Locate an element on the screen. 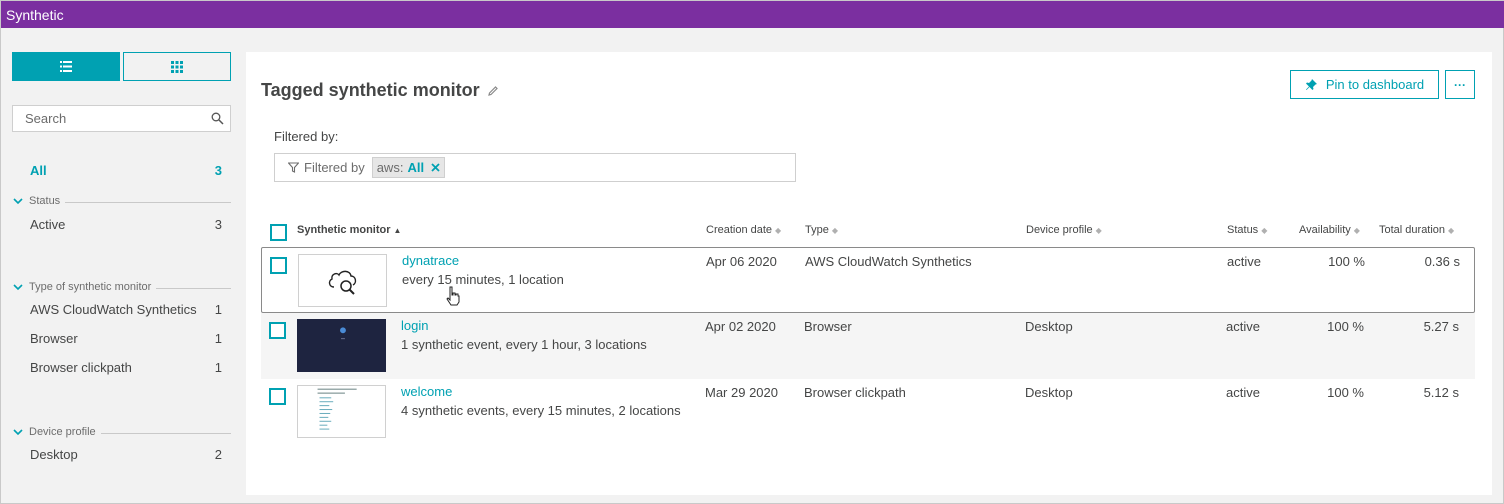 The width and height of the screenshot is (1504, 504). cloud-search-icon is located at coordinates (342, 282).